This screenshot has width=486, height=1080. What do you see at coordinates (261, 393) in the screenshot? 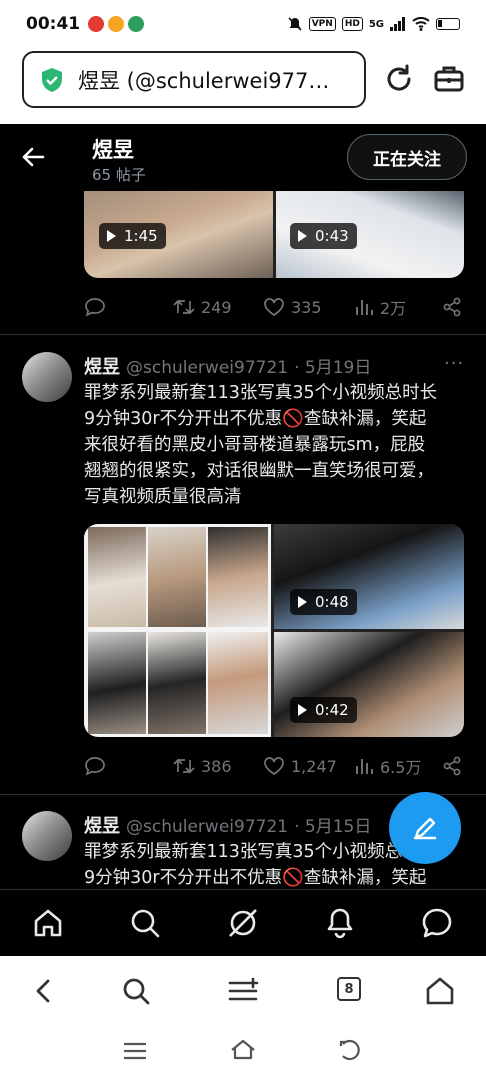
I see `post-text-line: 罪梦系列最新套113张写真35个小视频总时长` at bounding box center [261, 393].